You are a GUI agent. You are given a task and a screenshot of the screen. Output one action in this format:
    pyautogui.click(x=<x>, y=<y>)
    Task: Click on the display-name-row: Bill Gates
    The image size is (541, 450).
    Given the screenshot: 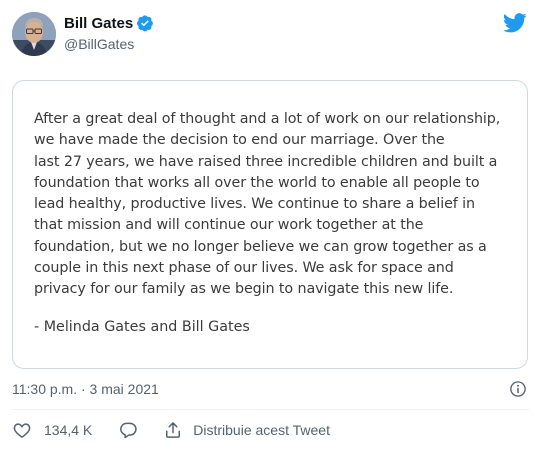 What is the action you would take?
    pyautogui.click(x=109, y=23)
    